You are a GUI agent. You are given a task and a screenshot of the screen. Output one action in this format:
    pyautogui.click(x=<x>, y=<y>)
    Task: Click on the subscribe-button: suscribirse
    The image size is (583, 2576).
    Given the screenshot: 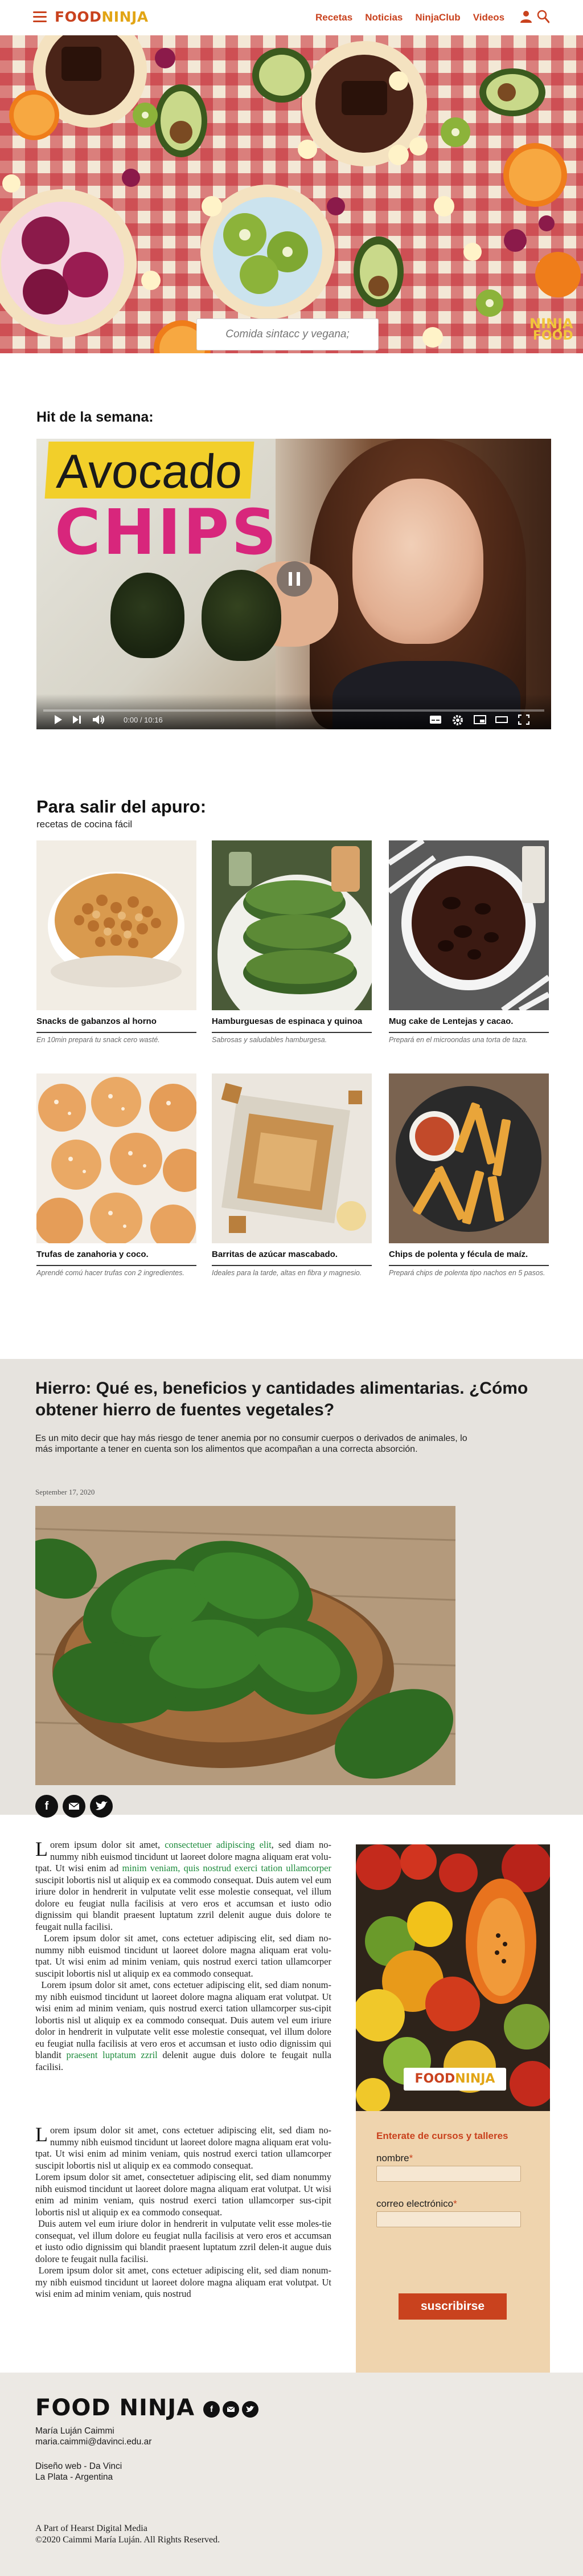 What is the action you would take?
    pyautogui.click(x=453, y=2306)
    